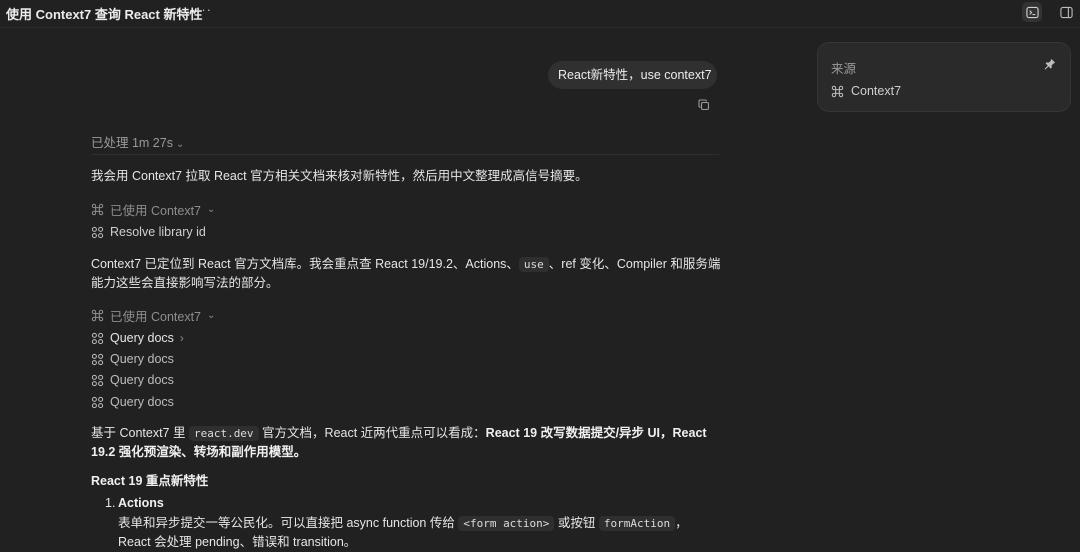 The image size is (1080, 552). What do you see at coordinates (533, 264) in the screenshot?
I see `inline-code: use` at bounding box center [533, 264].